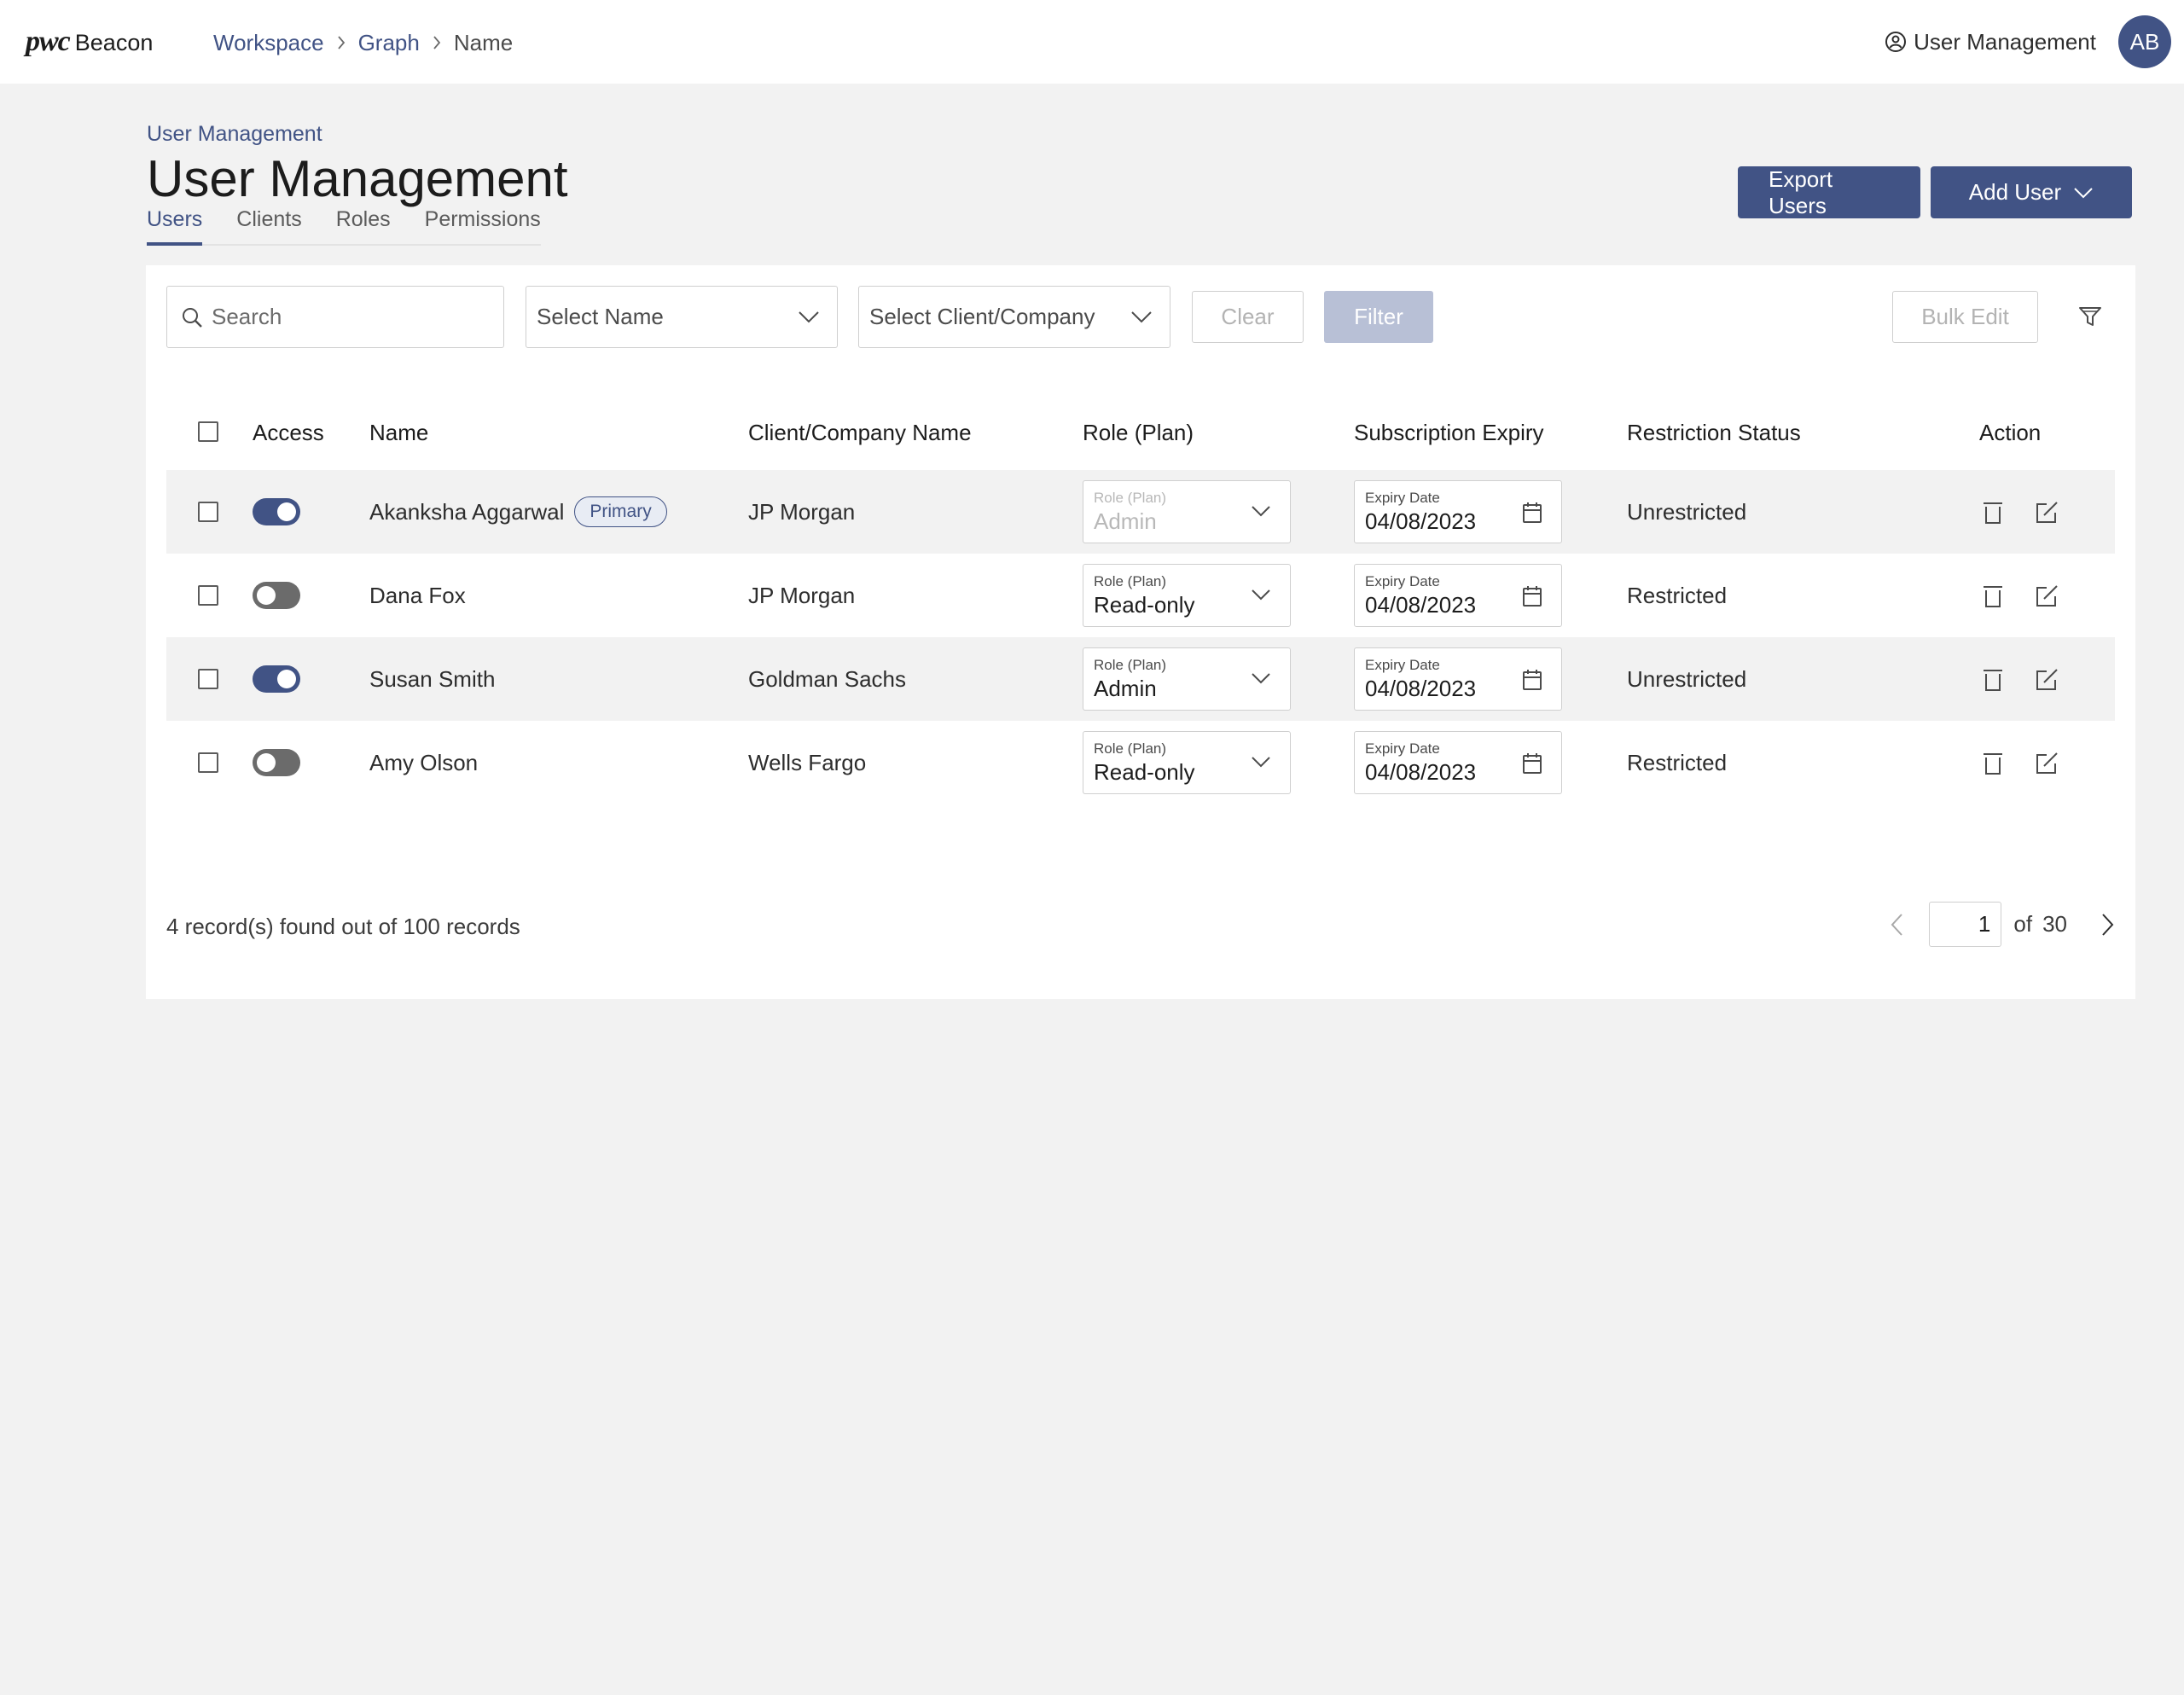 The width and height of the screenshot is (2184, 1695). What do you see at coordinates (2015, 192) in the screenshot?
I see `add-user-label: Add User` at bounding box center [2015, 192].